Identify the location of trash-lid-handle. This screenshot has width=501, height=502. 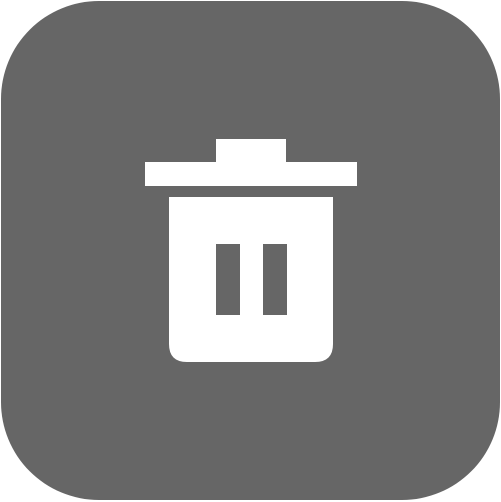
(251, 151).